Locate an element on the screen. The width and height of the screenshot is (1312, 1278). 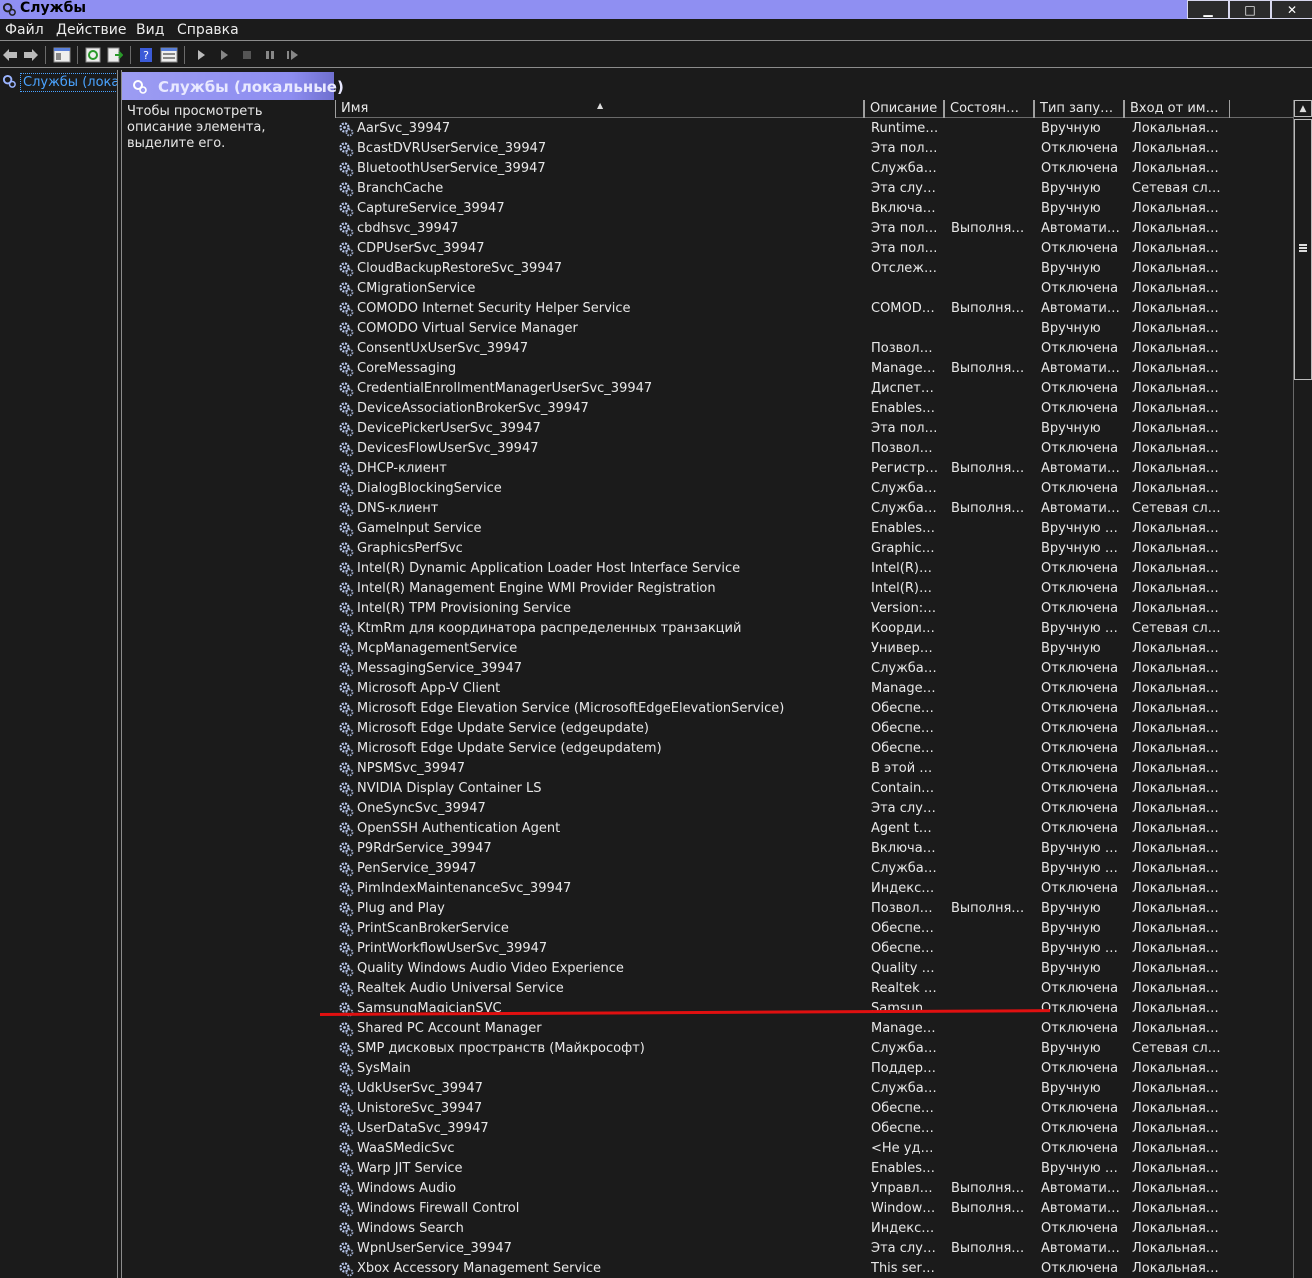
show-console-tree-button is located at coordinates (62, 55).